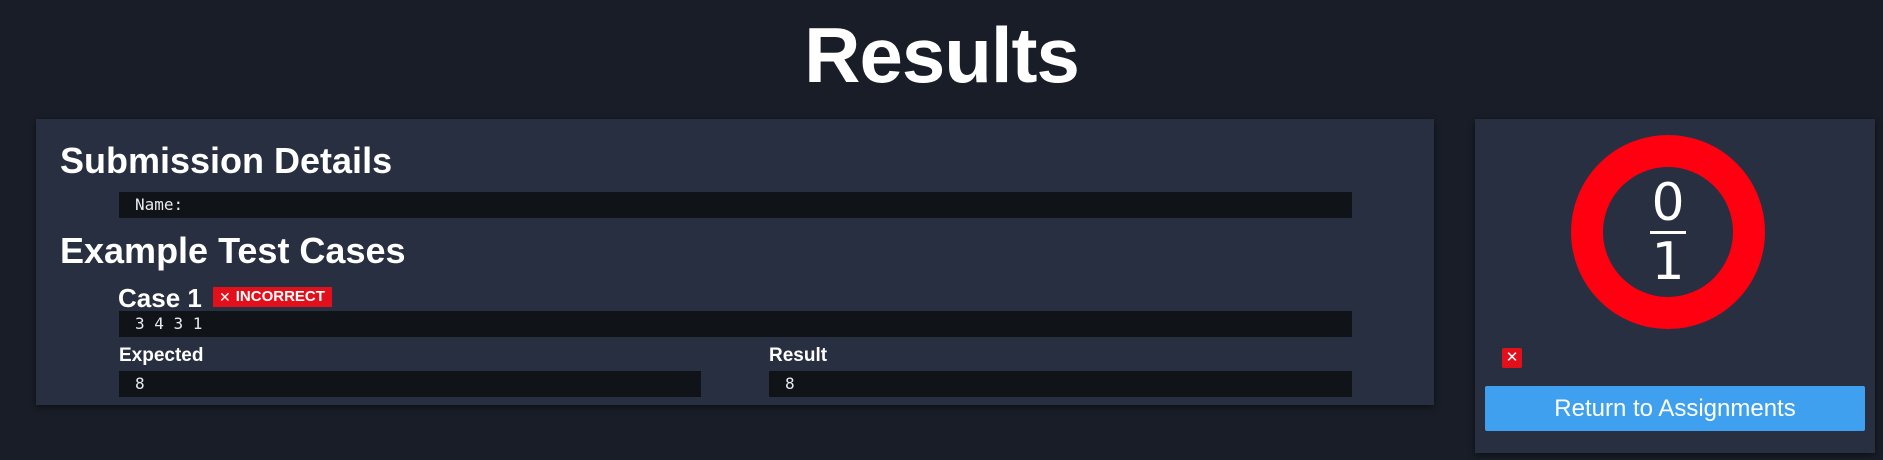 The image size is (1883, 460). What do you see at coordinates (161, 355) in the screenshot?
I see `expected-label: Expected` at bounding box center [161, 355].